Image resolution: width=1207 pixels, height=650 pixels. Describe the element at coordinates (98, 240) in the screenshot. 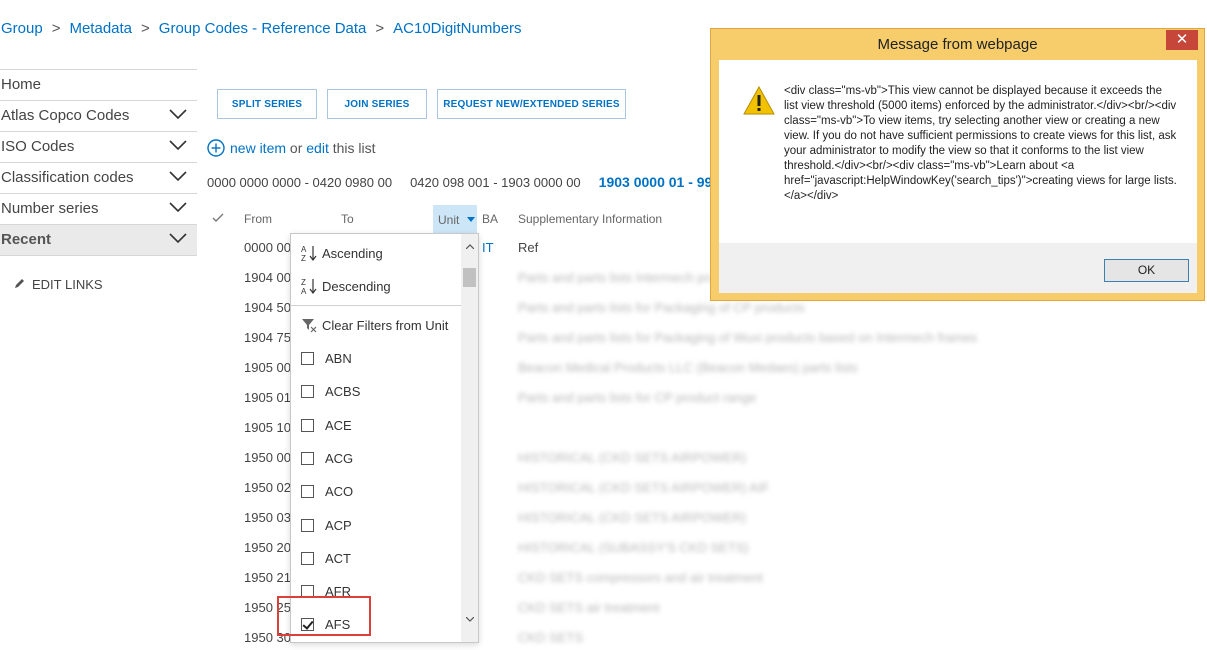

I see `nav-item-recent: Recent` at that location.